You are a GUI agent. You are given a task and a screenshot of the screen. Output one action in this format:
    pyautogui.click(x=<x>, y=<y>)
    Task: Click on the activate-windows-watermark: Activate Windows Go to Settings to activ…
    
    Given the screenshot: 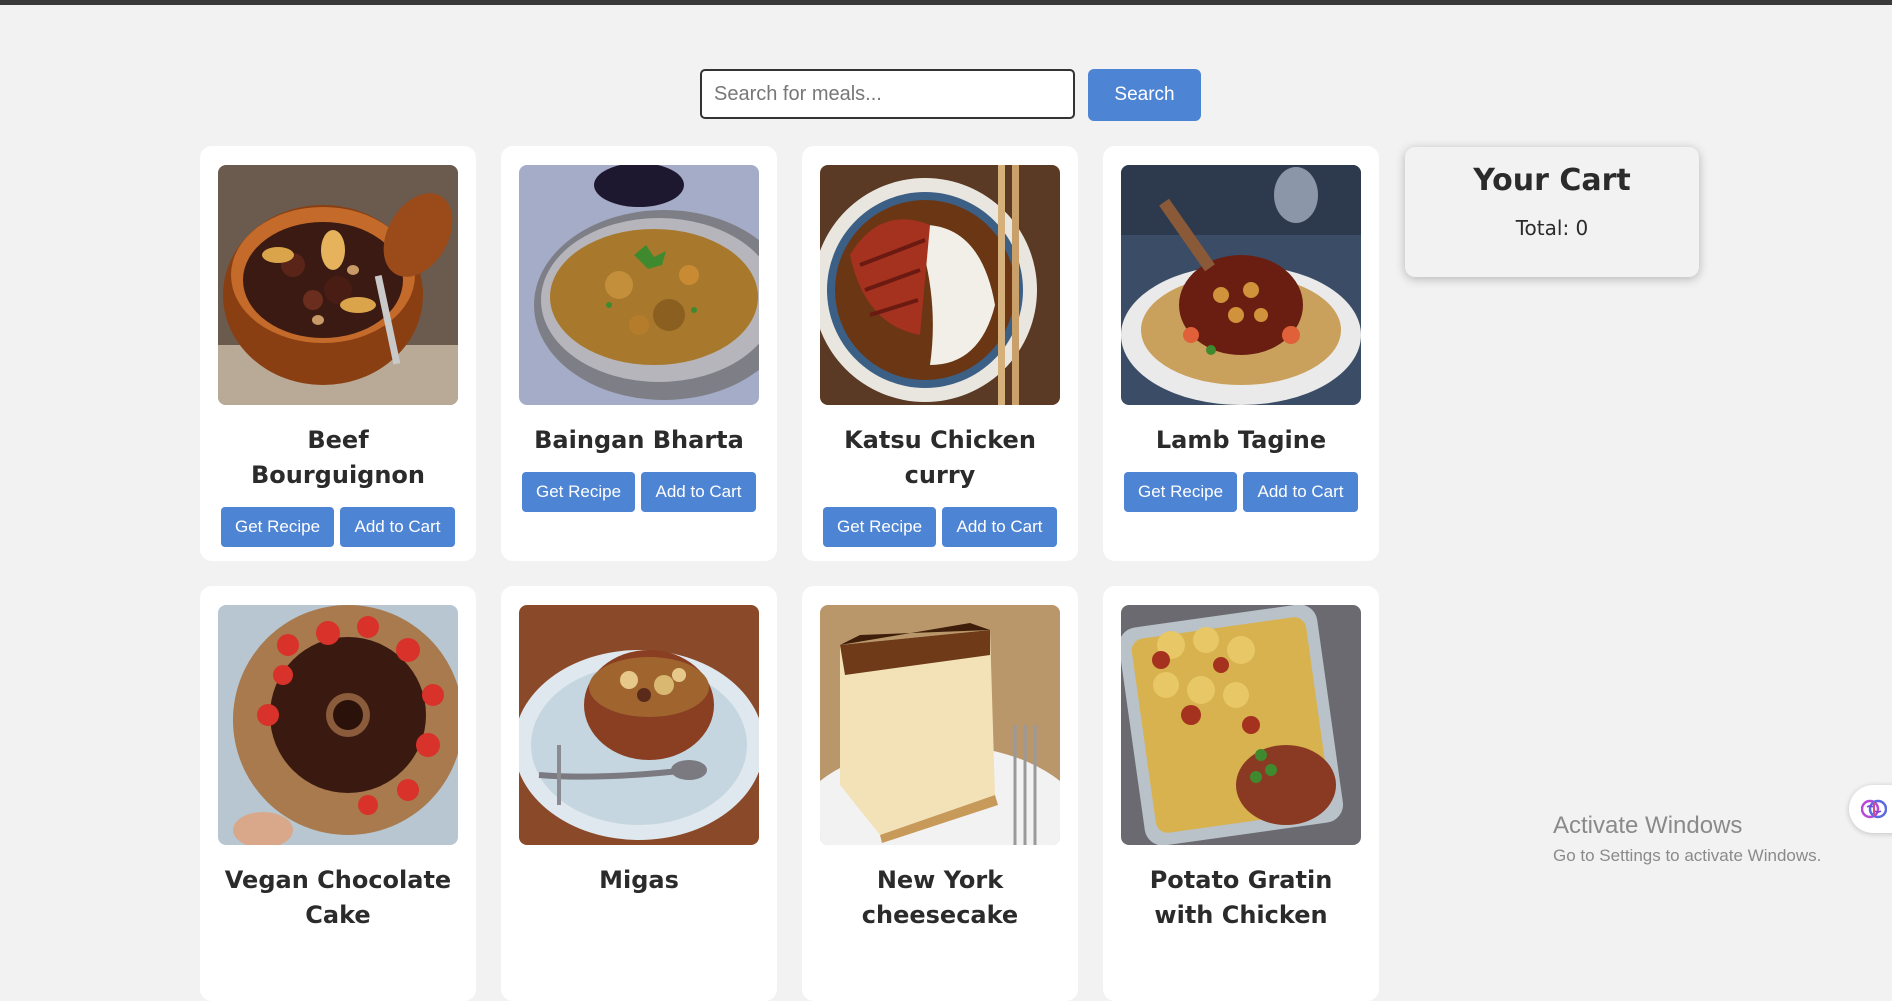 What is the action you would take?
    pyautogui.click(x=1687, y=839)
    